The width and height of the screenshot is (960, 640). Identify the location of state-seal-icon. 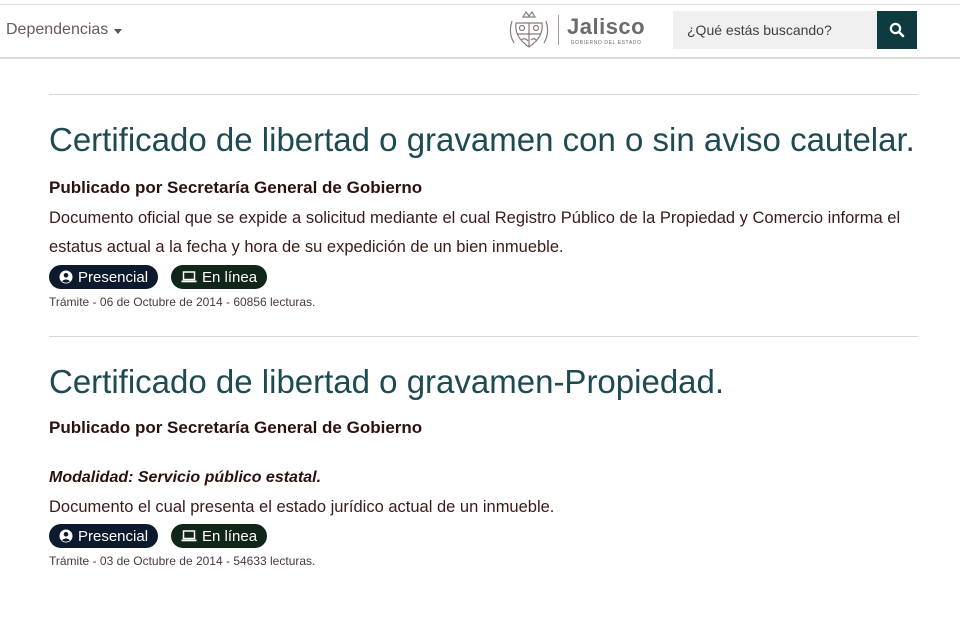
(529, 29).